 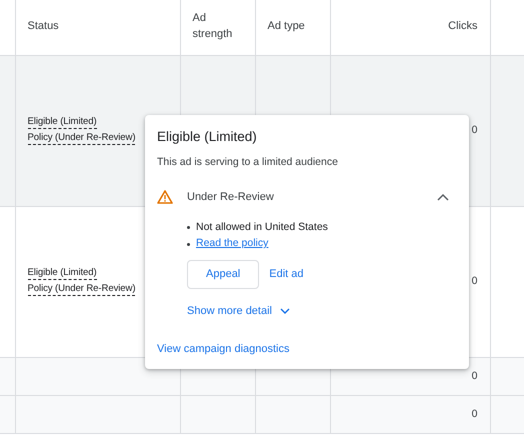 What do you see at coordinates (230, 197) in the screenshot?
I see `issue-title: Under Re-Review` at bounding box center [230, 197].